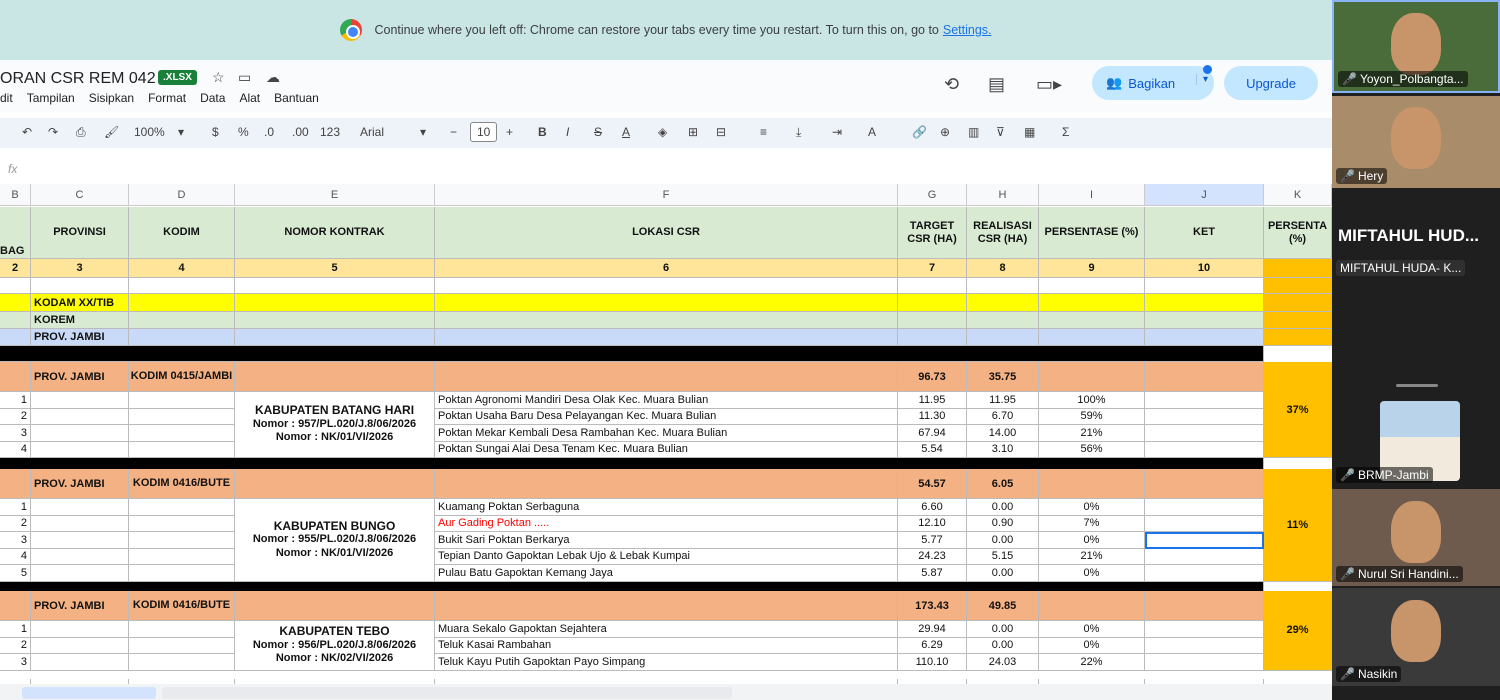 This screenshot has height=700, width=1500. What do you see at coordinates (1204, 233) in the screenshot?
I see `header-ket: KET` at bounding box center [1204, 233].